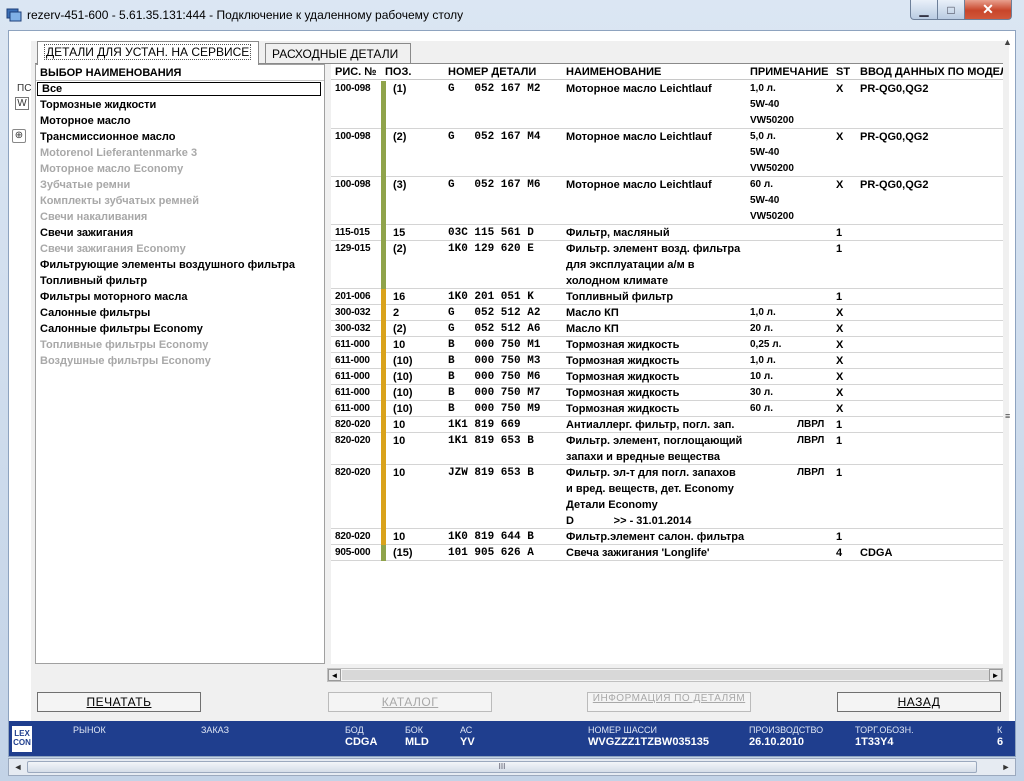 This screenshot has width=1024, height=781. I want to click on list-item: Тормозные жидкости, so click(180, 105).